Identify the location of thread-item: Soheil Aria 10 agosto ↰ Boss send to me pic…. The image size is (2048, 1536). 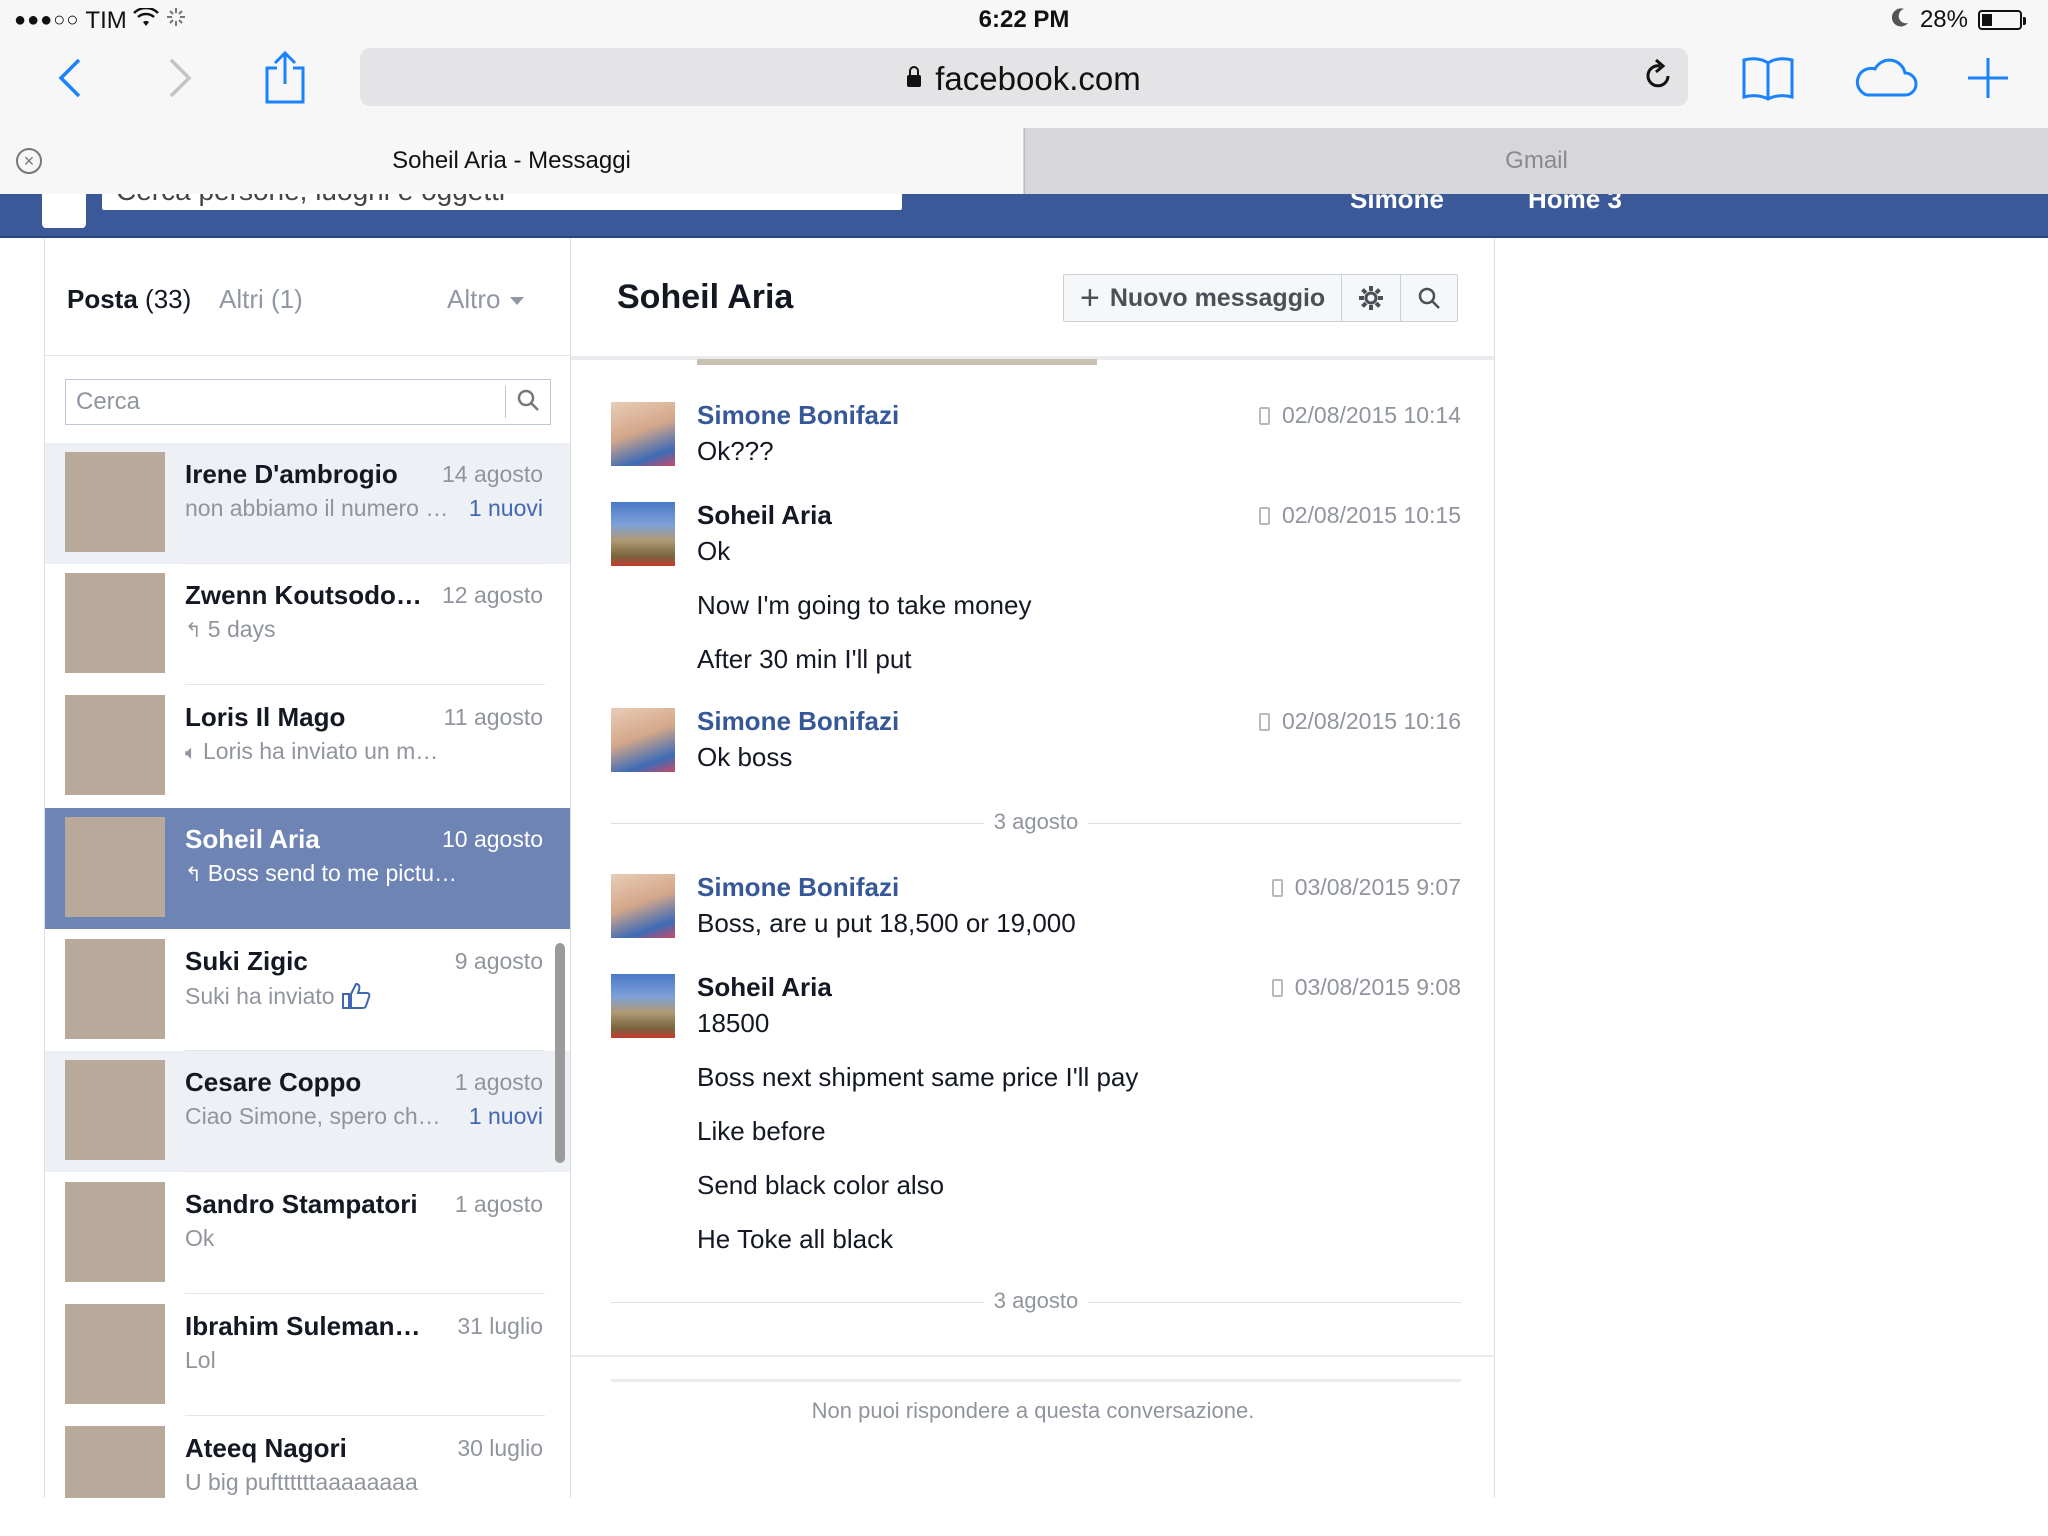
(307, 868).